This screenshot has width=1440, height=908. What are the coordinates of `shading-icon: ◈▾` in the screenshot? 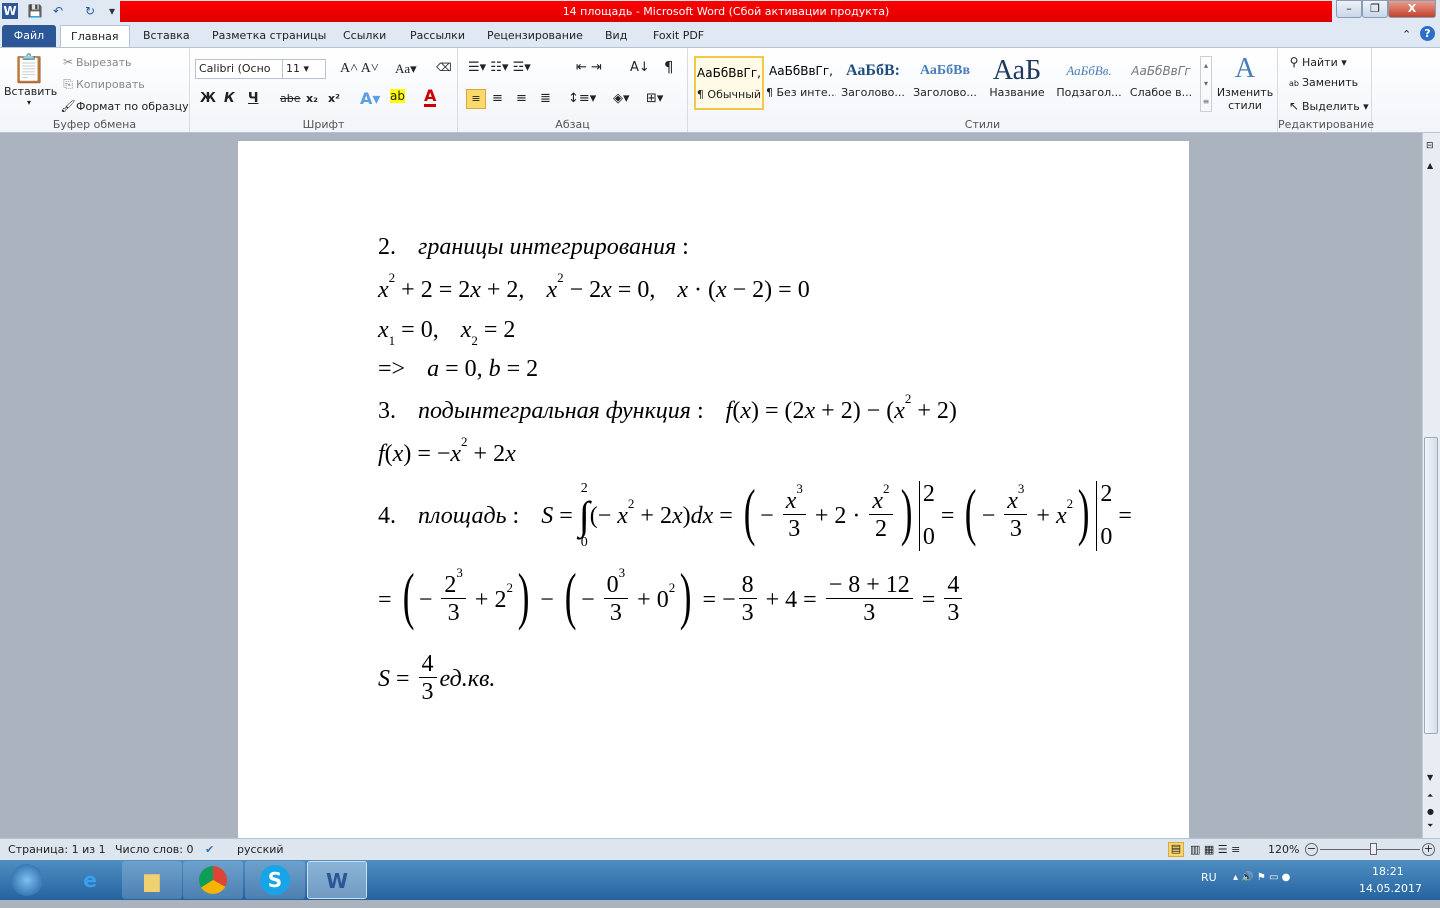 It's located at (621, 98).